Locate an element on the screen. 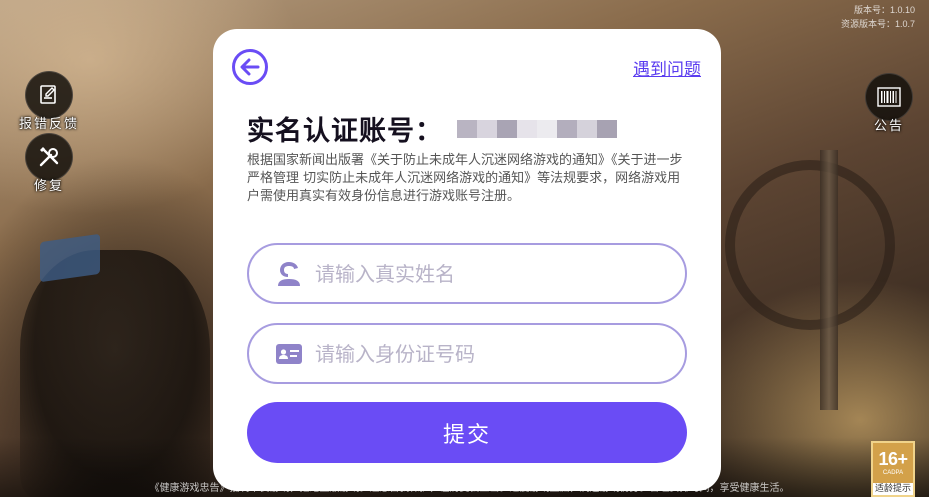  age-rating-tip: 适龄提示 is located at coordinates (893, 489).